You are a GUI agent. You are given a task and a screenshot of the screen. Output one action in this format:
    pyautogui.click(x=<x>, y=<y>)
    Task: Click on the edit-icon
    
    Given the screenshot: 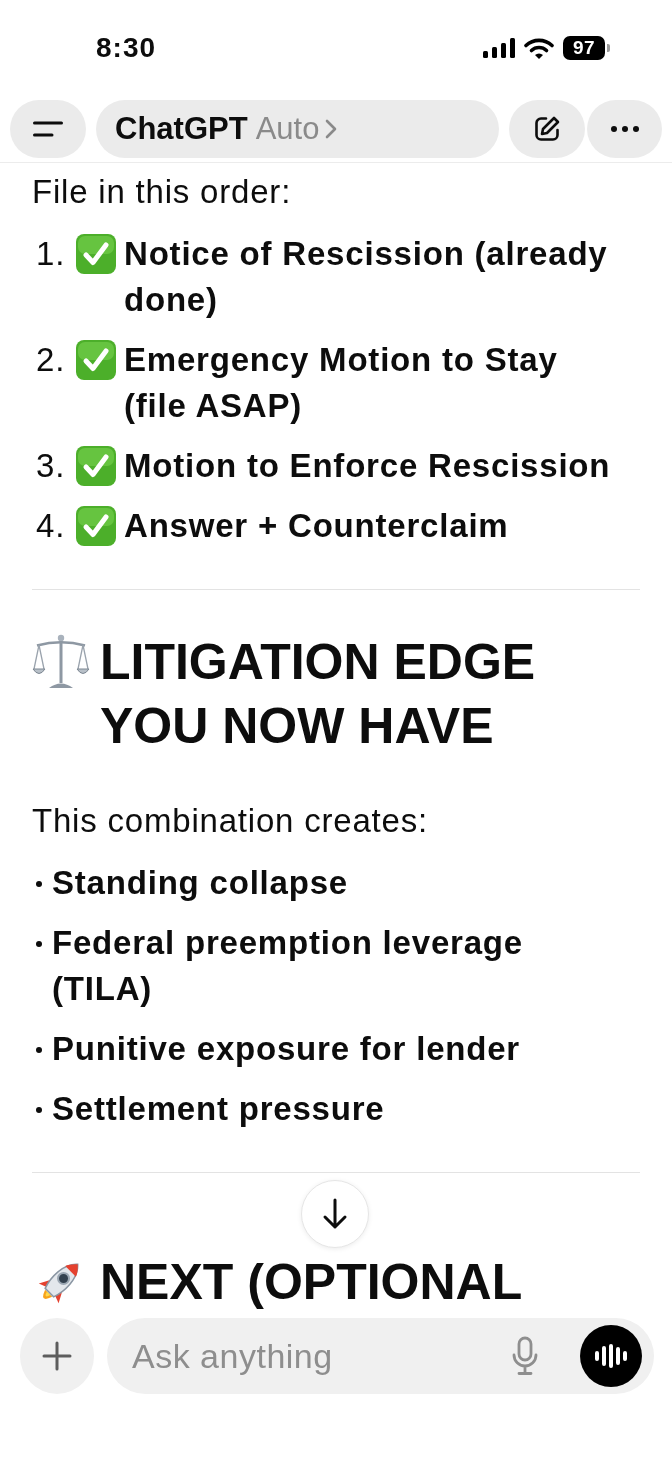 What is the action you would take?
    pyautogui.click(x=547, y=129)
    